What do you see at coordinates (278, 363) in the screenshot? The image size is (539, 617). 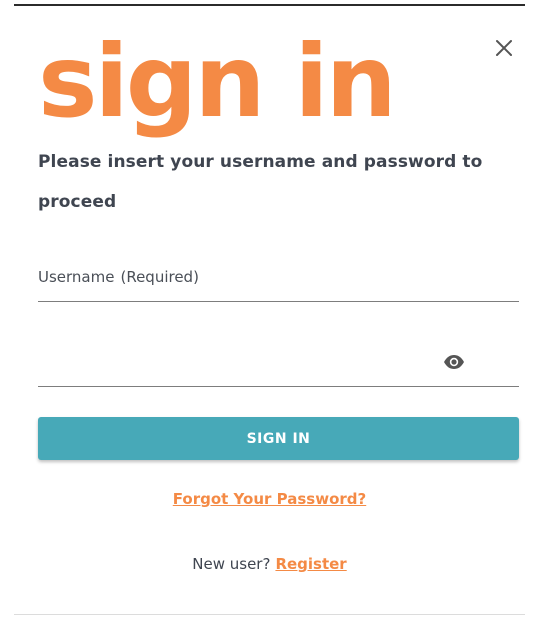 I see `password-field-container` at bounding box center [278, 363].